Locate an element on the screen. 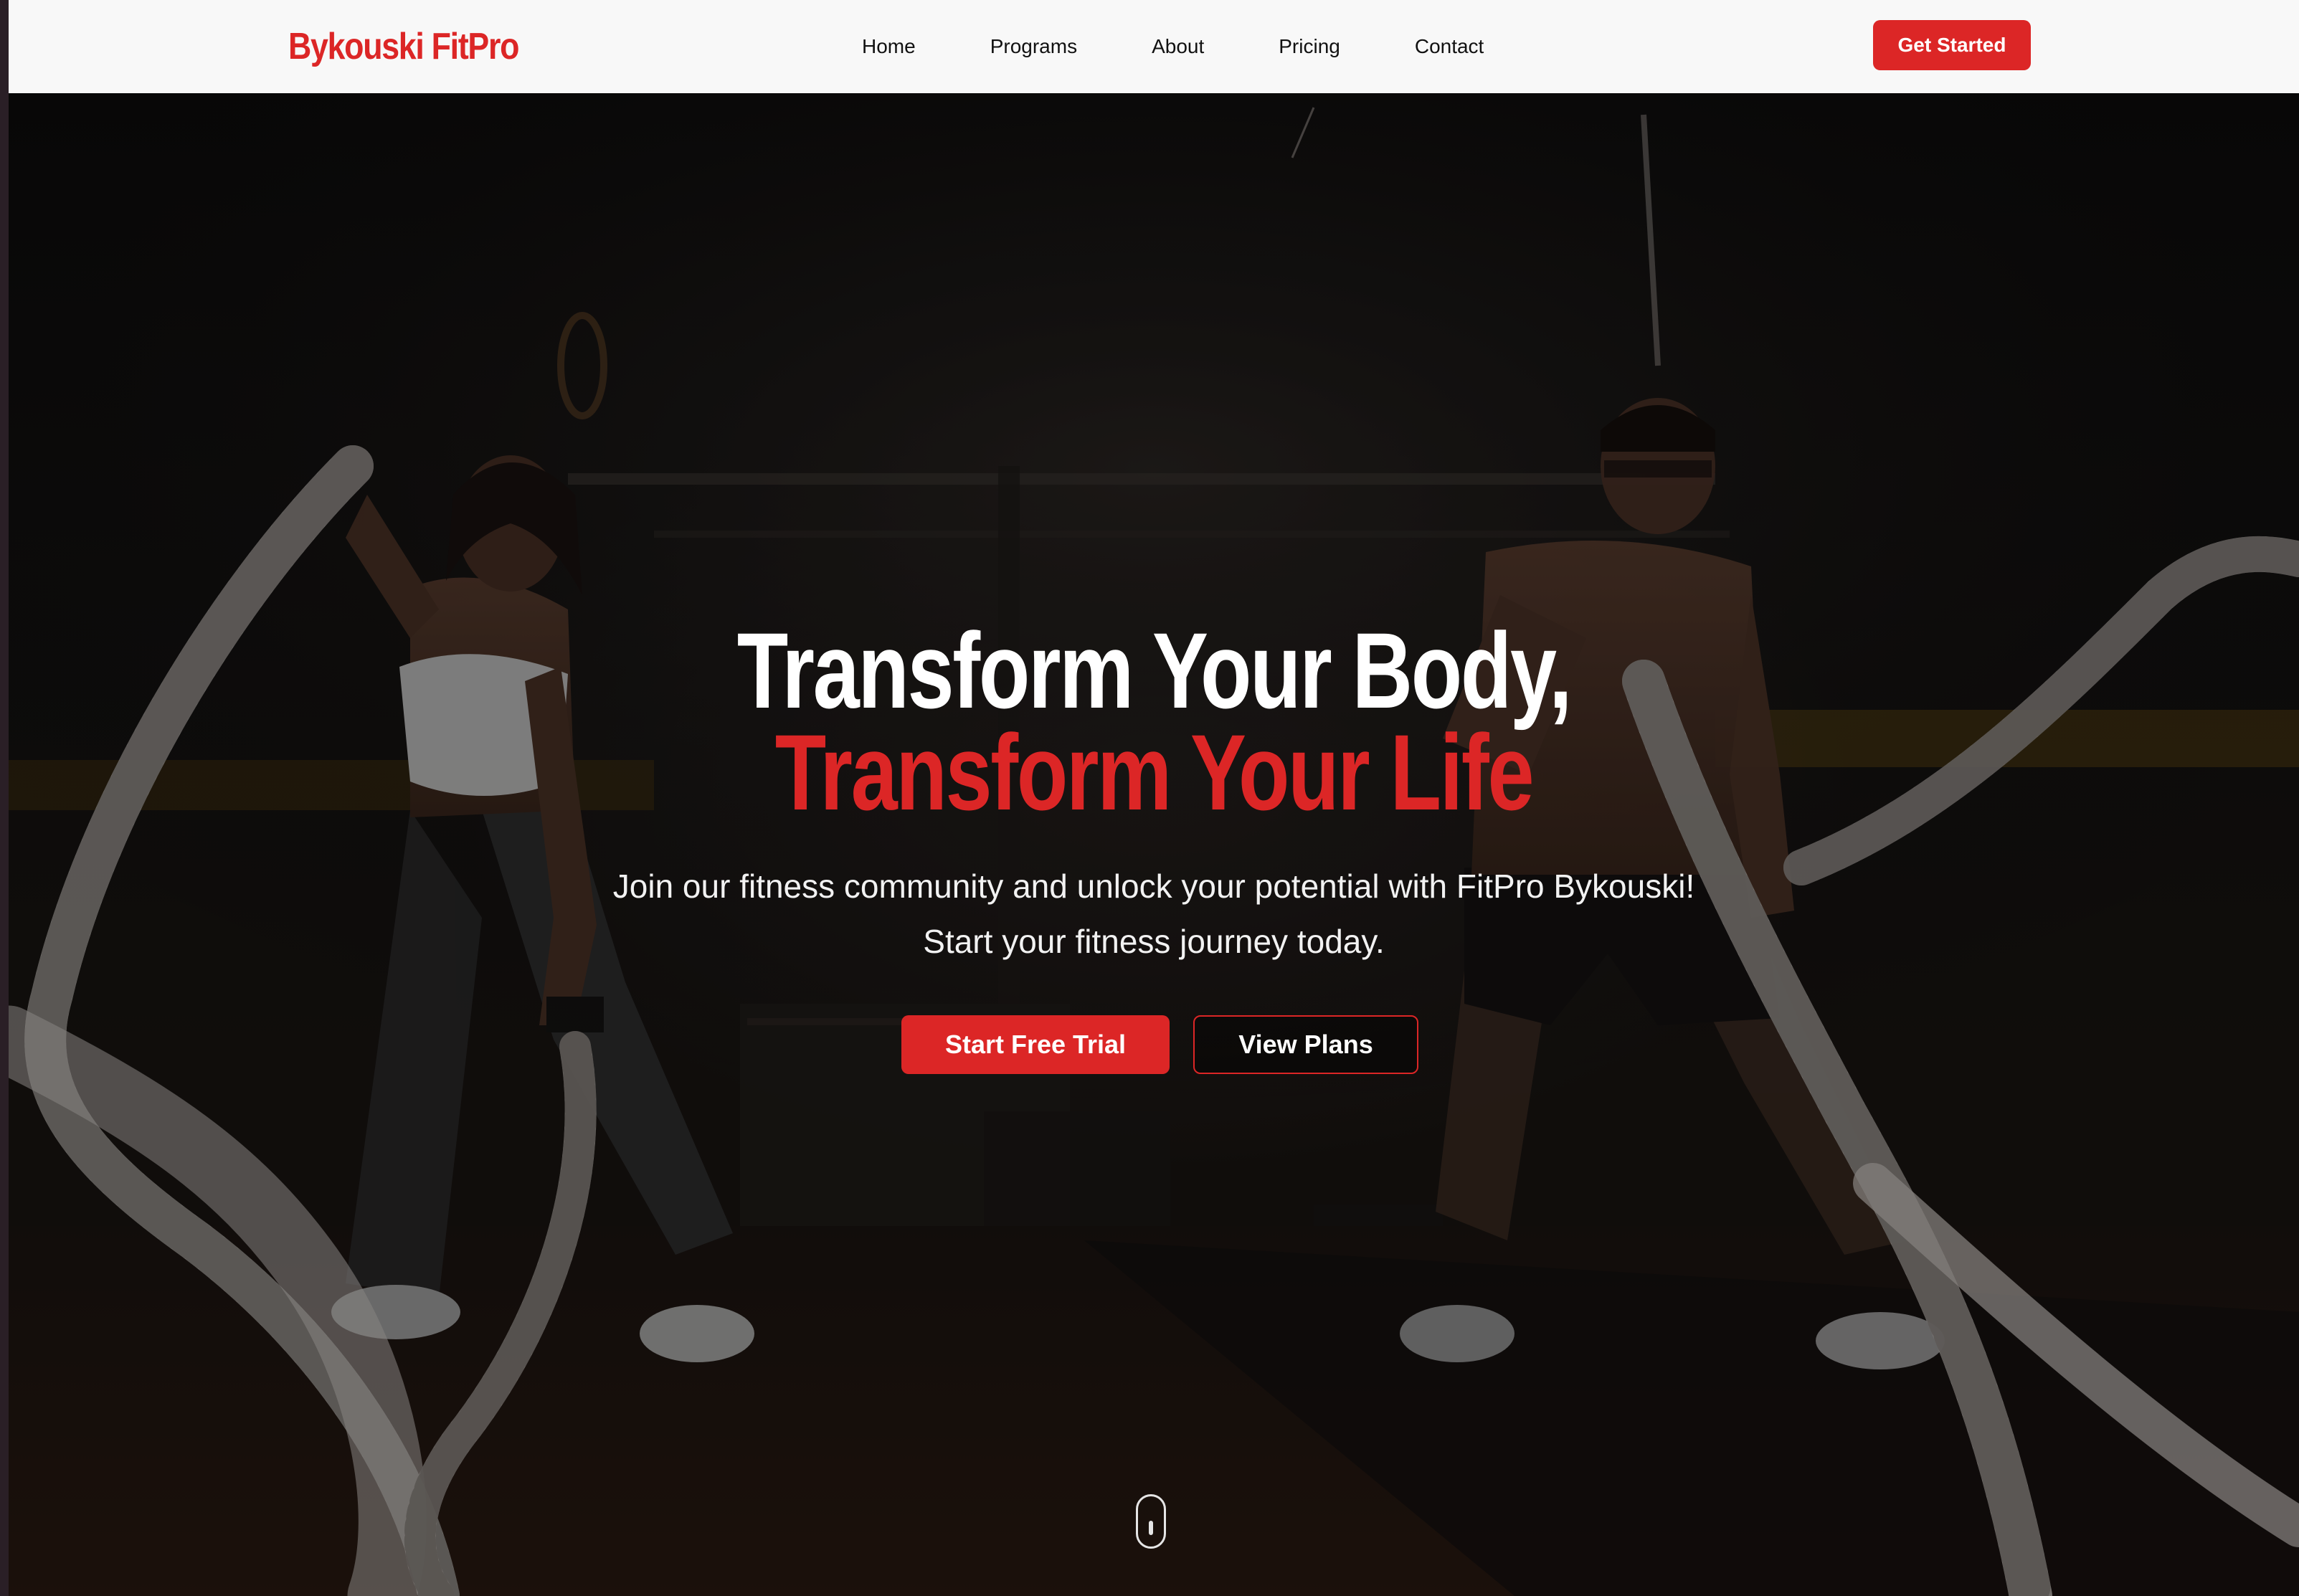 The image size is (2299, 1596). nav-link-programs: Programs is located at coordinates (1033, 47).